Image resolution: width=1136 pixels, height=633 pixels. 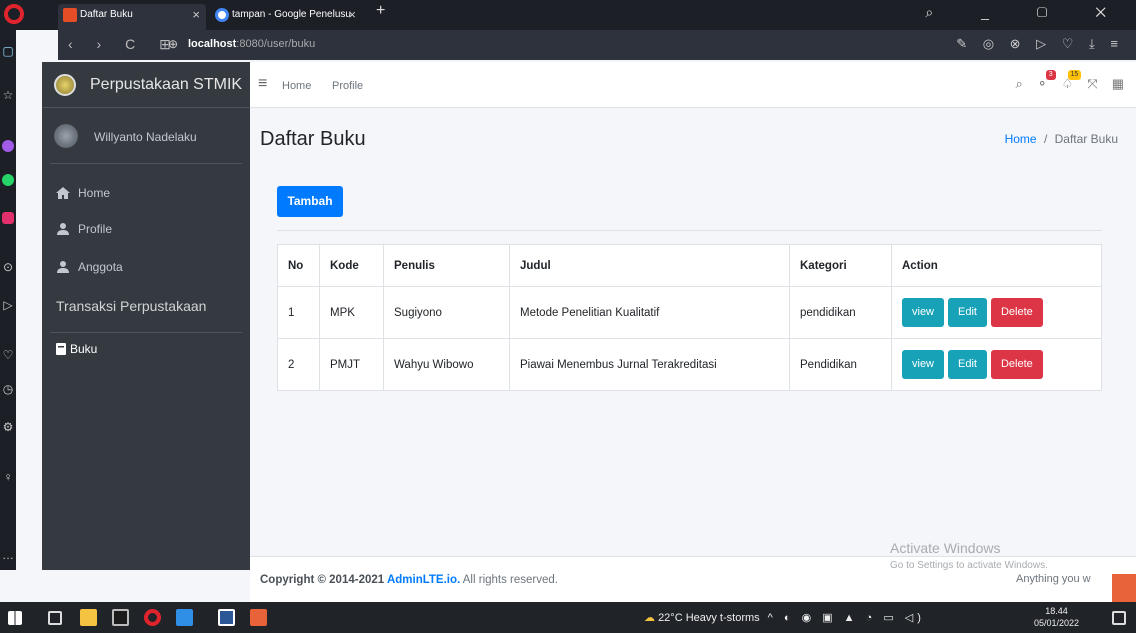 What do you see at coordinates (8, 267) in the screenshot?
I see `player-icon: ⊙` at bounding box center [8, 267].